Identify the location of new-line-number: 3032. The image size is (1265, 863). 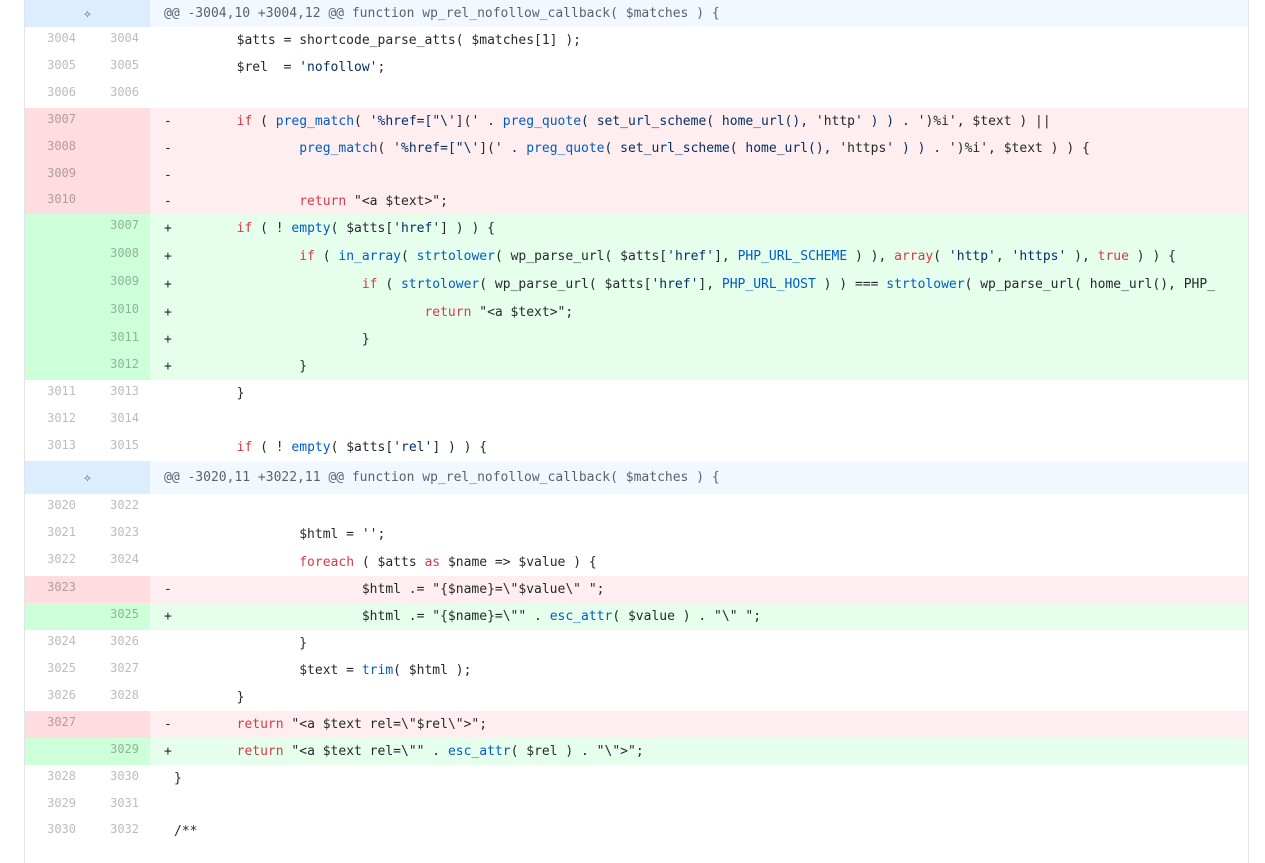
(118, 831).